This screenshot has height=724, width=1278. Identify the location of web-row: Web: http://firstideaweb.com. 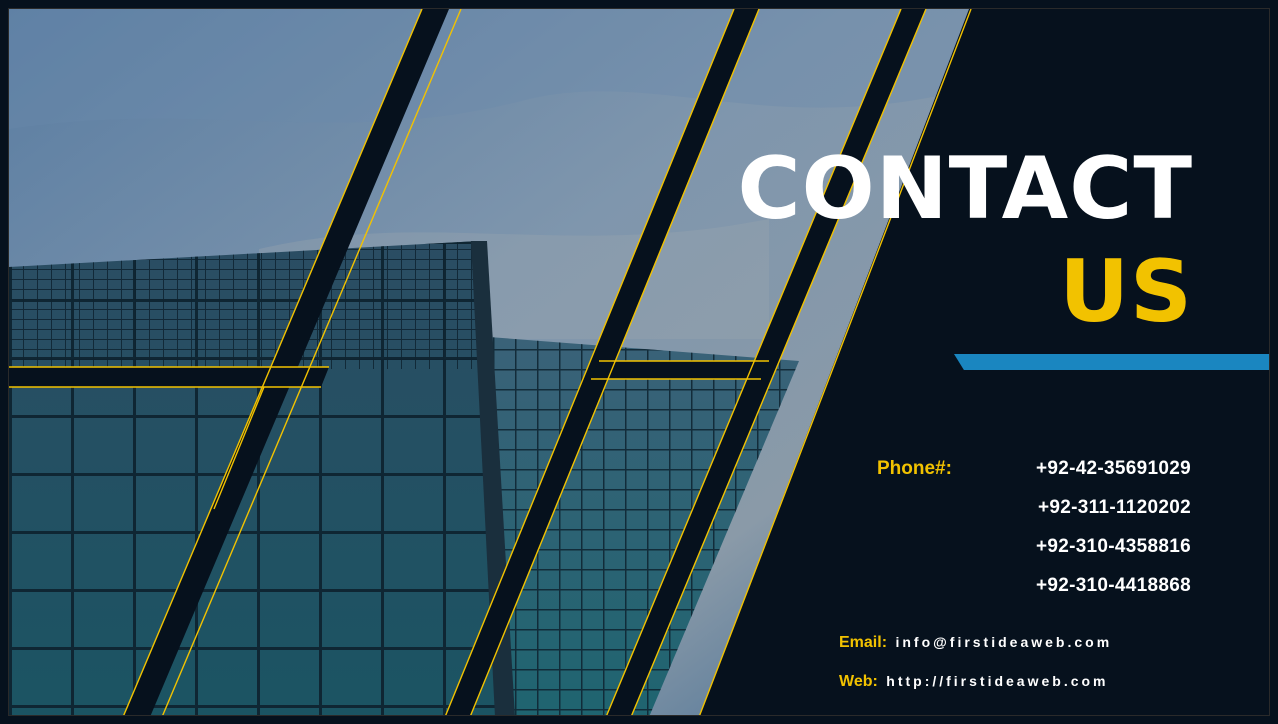
(974, 682).